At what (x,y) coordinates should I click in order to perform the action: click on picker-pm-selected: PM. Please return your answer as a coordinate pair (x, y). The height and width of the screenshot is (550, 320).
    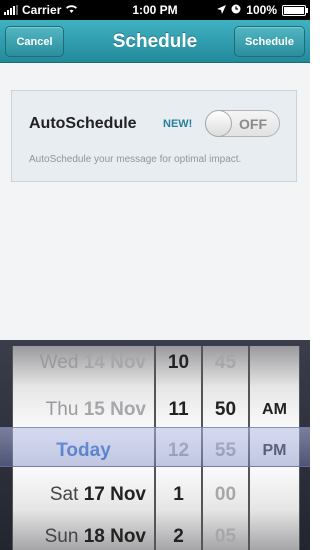
    Looking at the image, I should click on (274, 451).